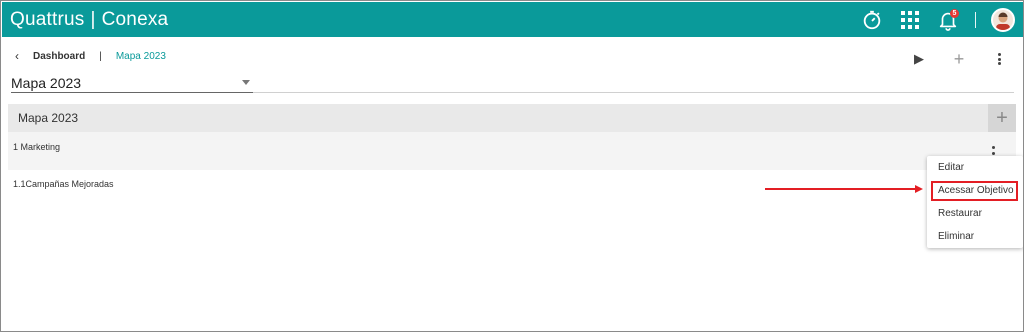  Describe the element at coordinates (37, 147) in the screenshot. I see `row-label: 1 Marketing` at that location.